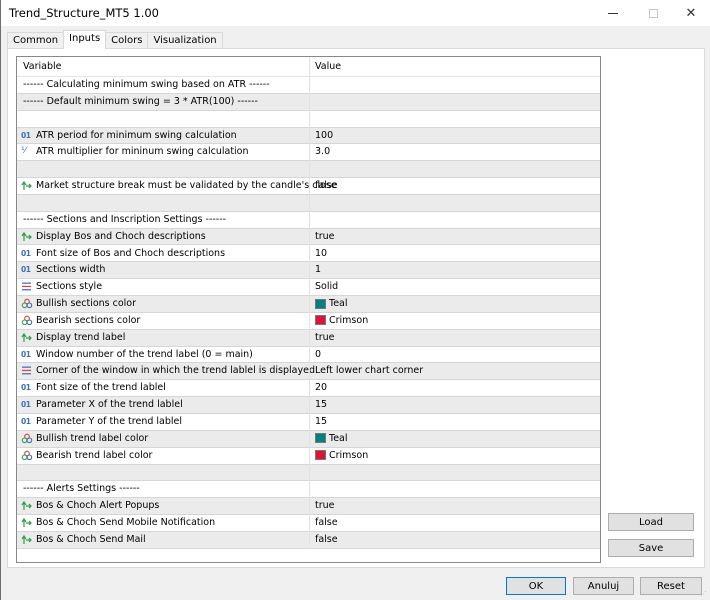 This screenshot has height=600, width=710. I want to click on variable-label: ------ Alerts Settings ------, so click(81, 489).